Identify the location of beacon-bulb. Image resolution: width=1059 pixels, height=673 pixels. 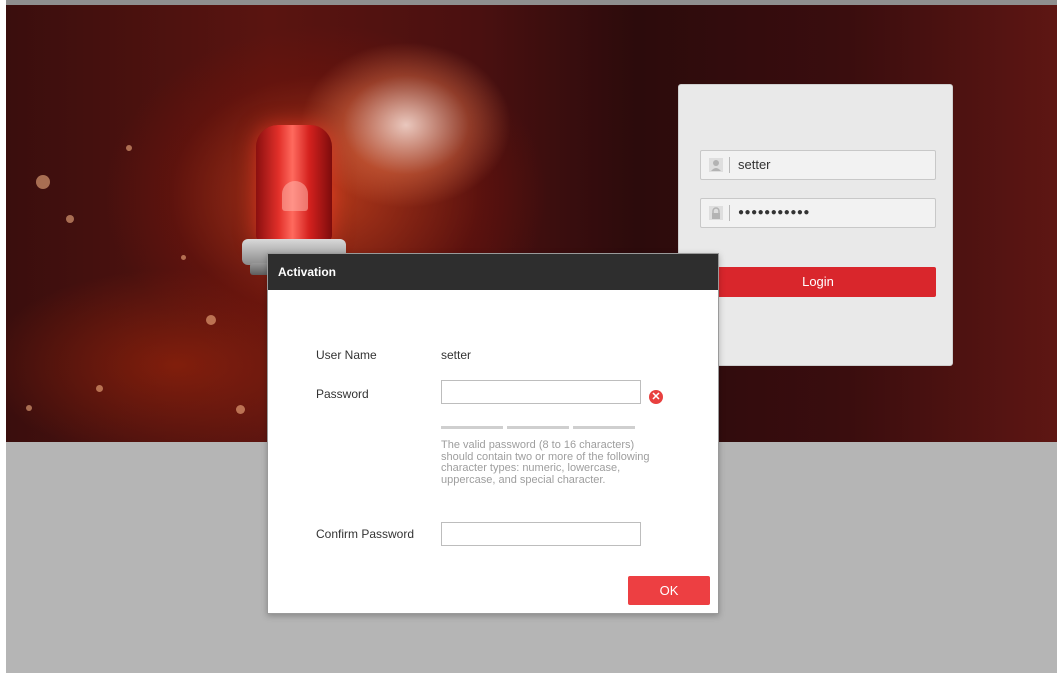
(295, 196).